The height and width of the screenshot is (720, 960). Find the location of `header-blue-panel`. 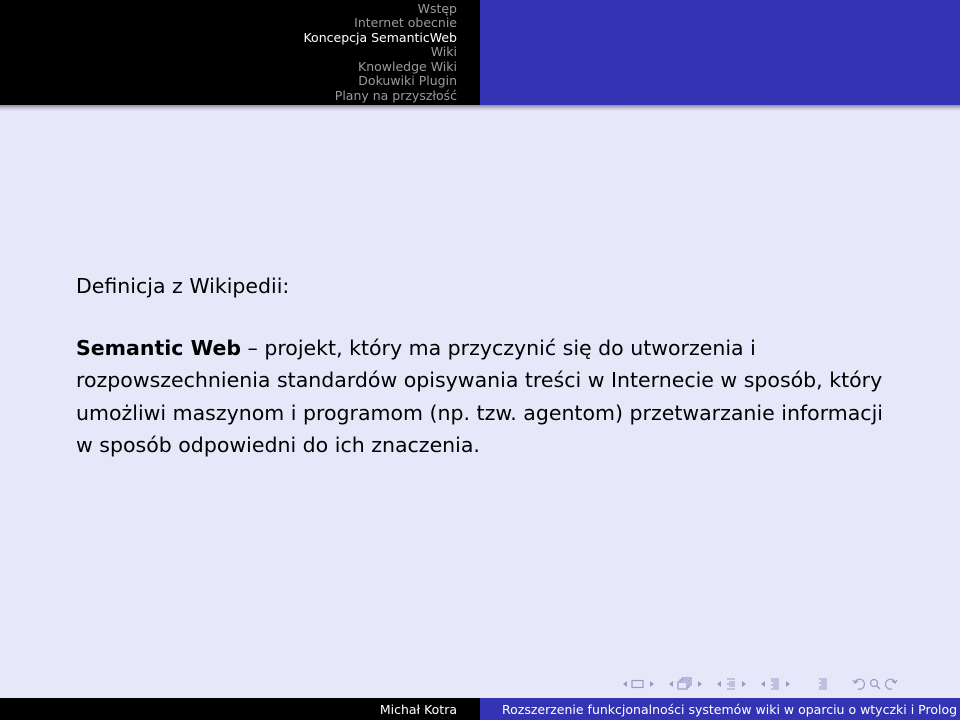

header-blue-panel is located at coordinates (720, 52).